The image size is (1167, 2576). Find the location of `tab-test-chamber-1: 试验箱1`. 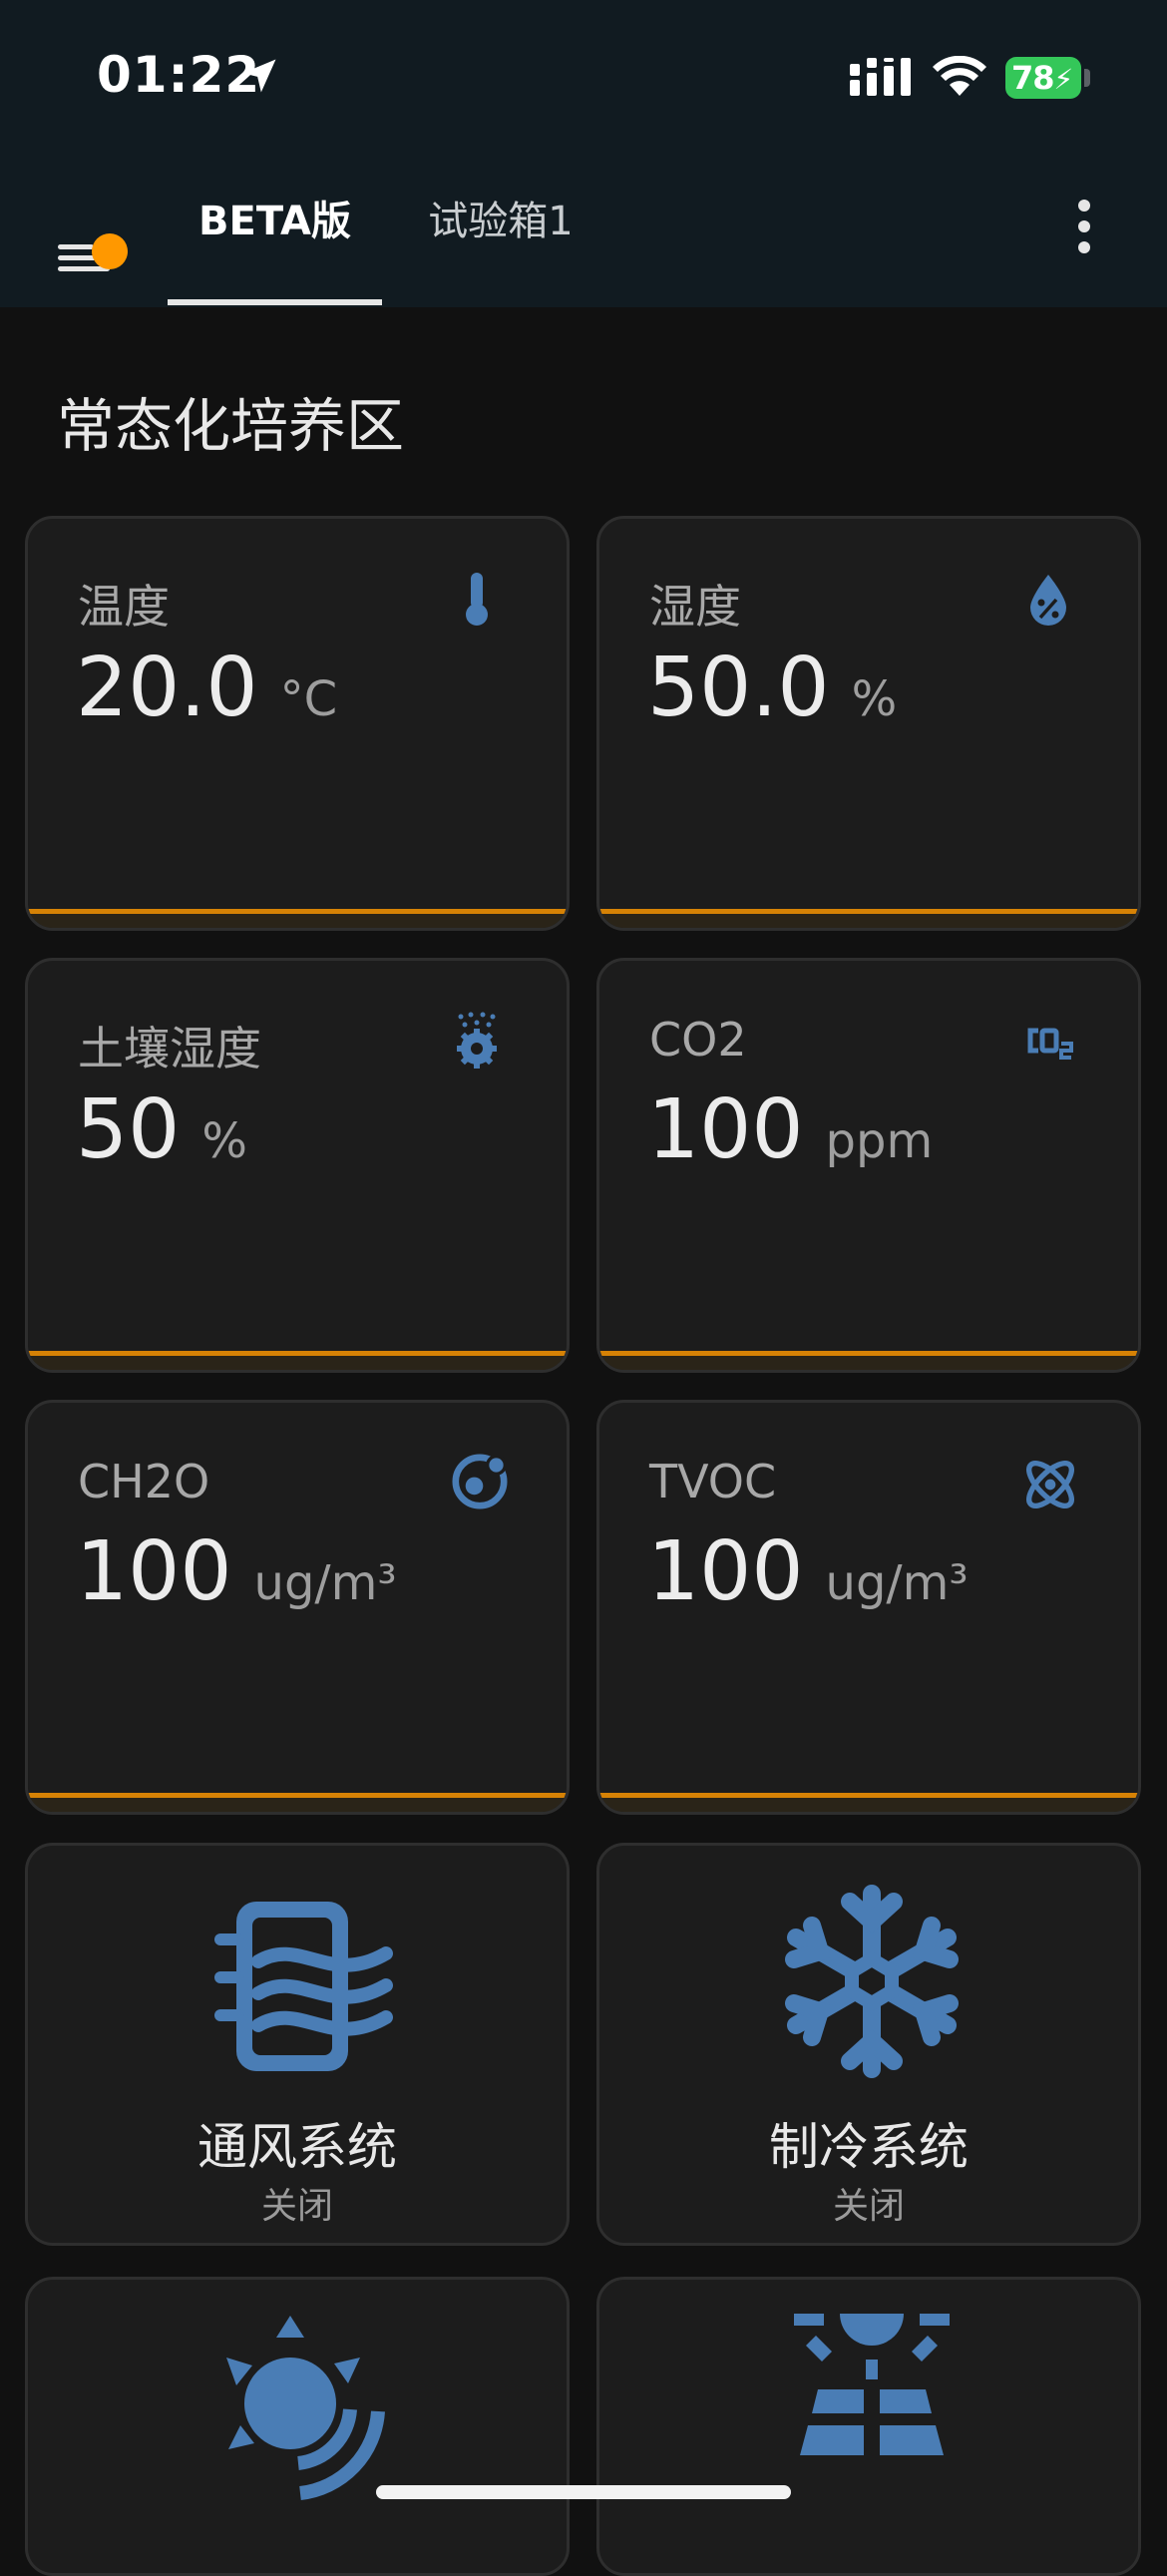

tab-test-chamber-1: 试验箱1 is located at coordinates (500, 228).